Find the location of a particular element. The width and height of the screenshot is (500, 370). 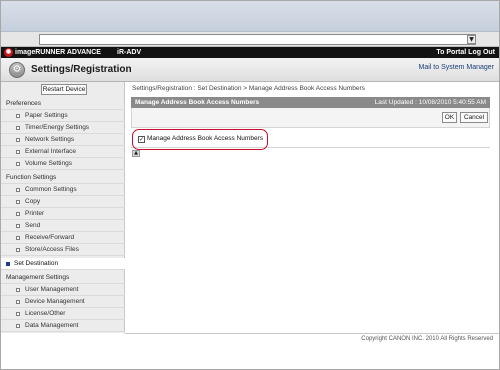

manage-access-numbers-checkbox: ✓ is located at coordinates (141, 139).